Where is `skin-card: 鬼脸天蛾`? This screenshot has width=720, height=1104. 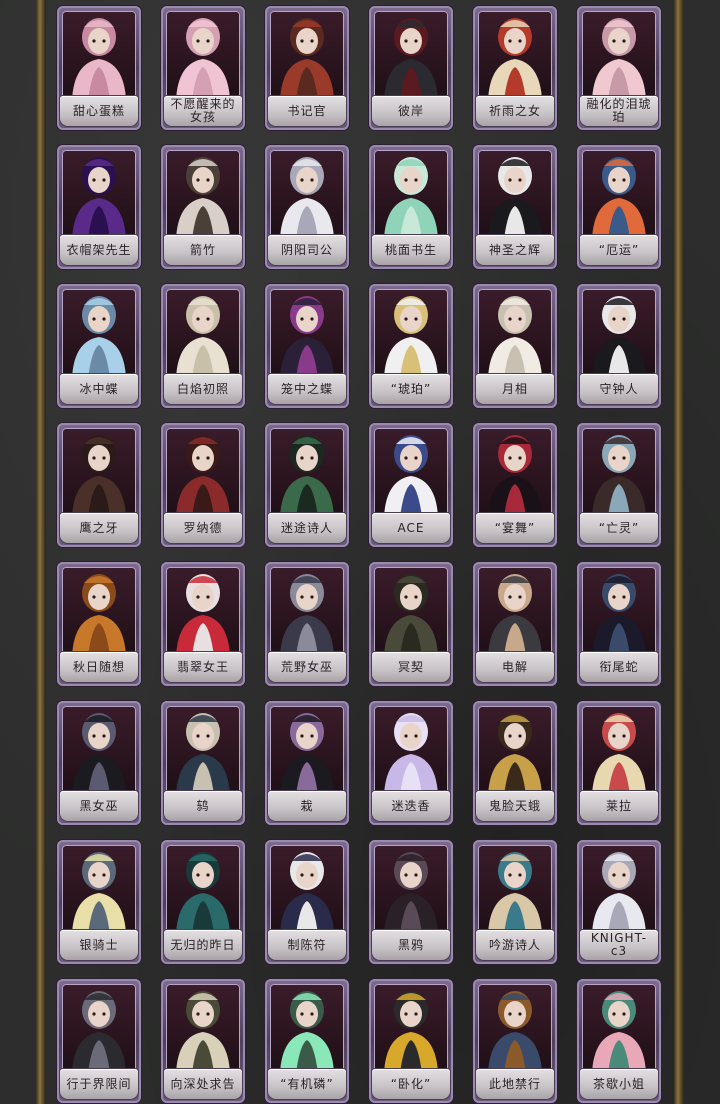
skin-card: 鬼脸天蛾 is located at coordinates (515, 763).